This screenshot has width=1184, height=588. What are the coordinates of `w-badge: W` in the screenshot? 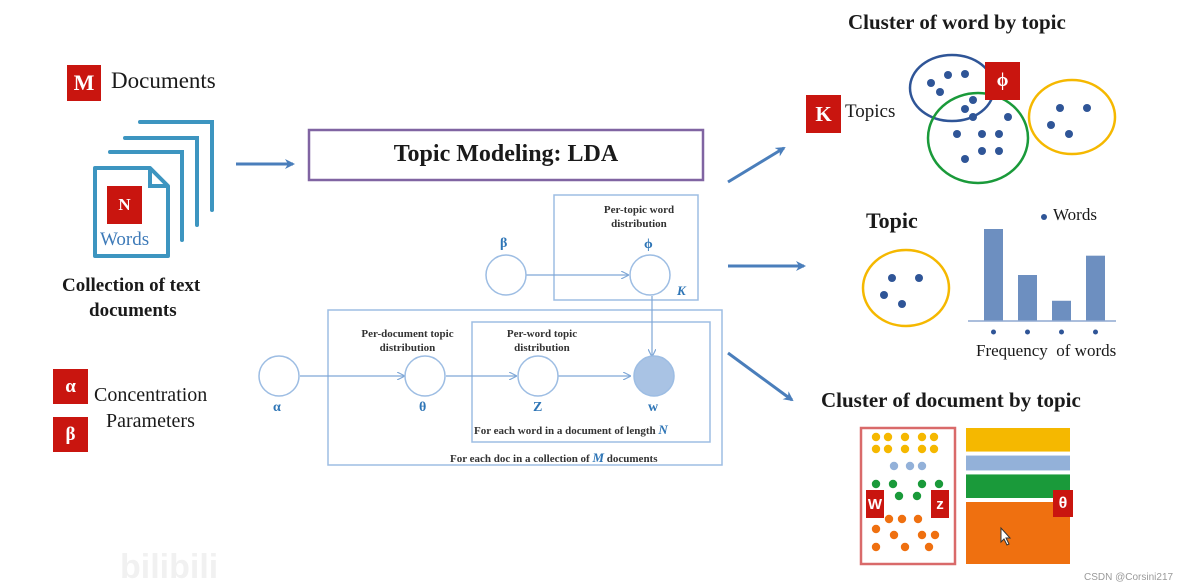 It's located at (875, 504).